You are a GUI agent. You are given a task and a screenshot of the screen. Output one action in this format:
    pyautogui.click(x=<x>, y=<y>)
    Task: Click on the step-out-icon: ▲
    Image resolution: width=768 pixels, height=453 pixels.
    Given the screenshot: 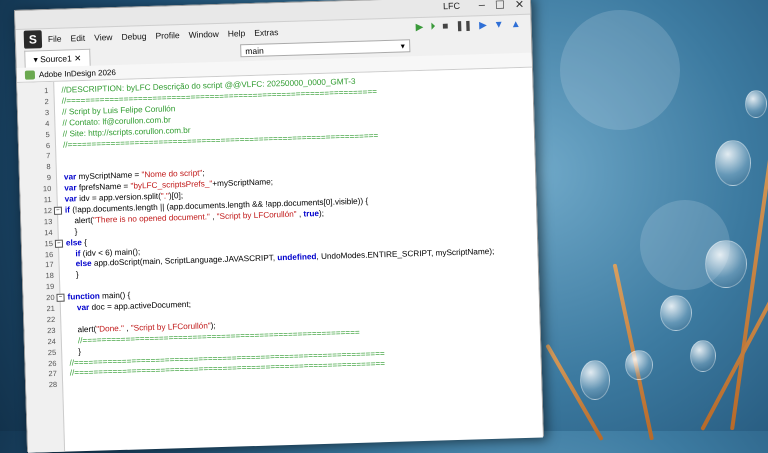 What is the action you would take?
    pyautogui.click(x=516, y=24)
    